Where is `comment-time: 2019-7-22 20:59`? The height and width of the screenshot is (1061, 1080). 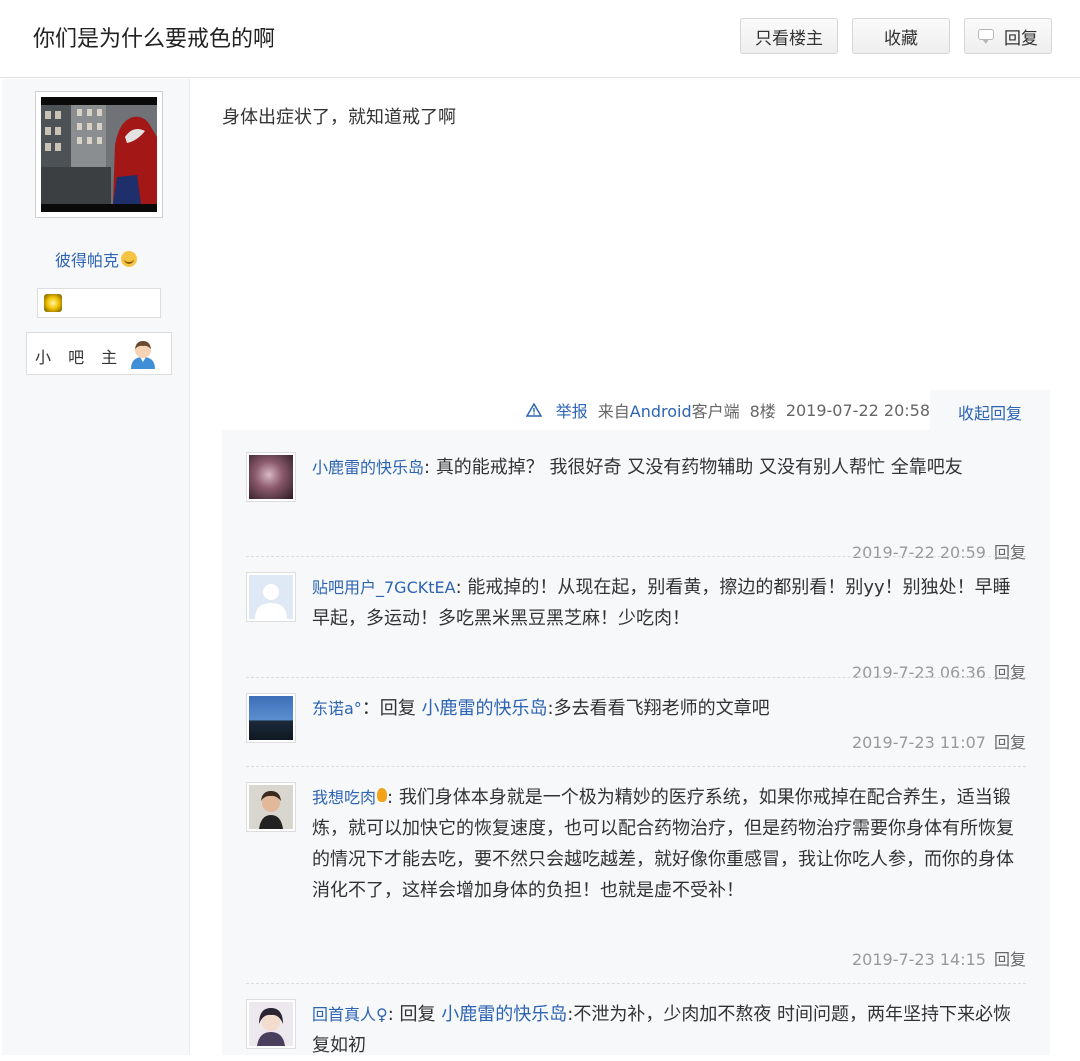
comment-time: 2019-7-22 20:59 is located at coordinates (918, 552).